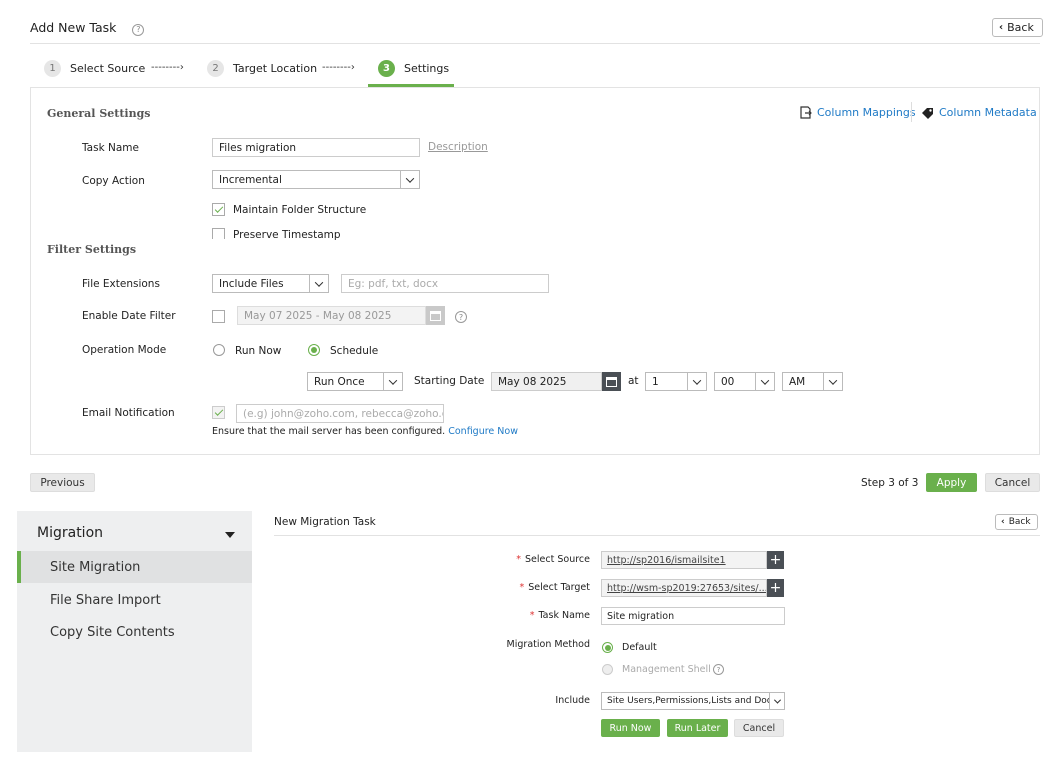 The width and height of the screenshot is (1064, 767). I want to click on step-settings: 3 Settings, so click(413, 68).